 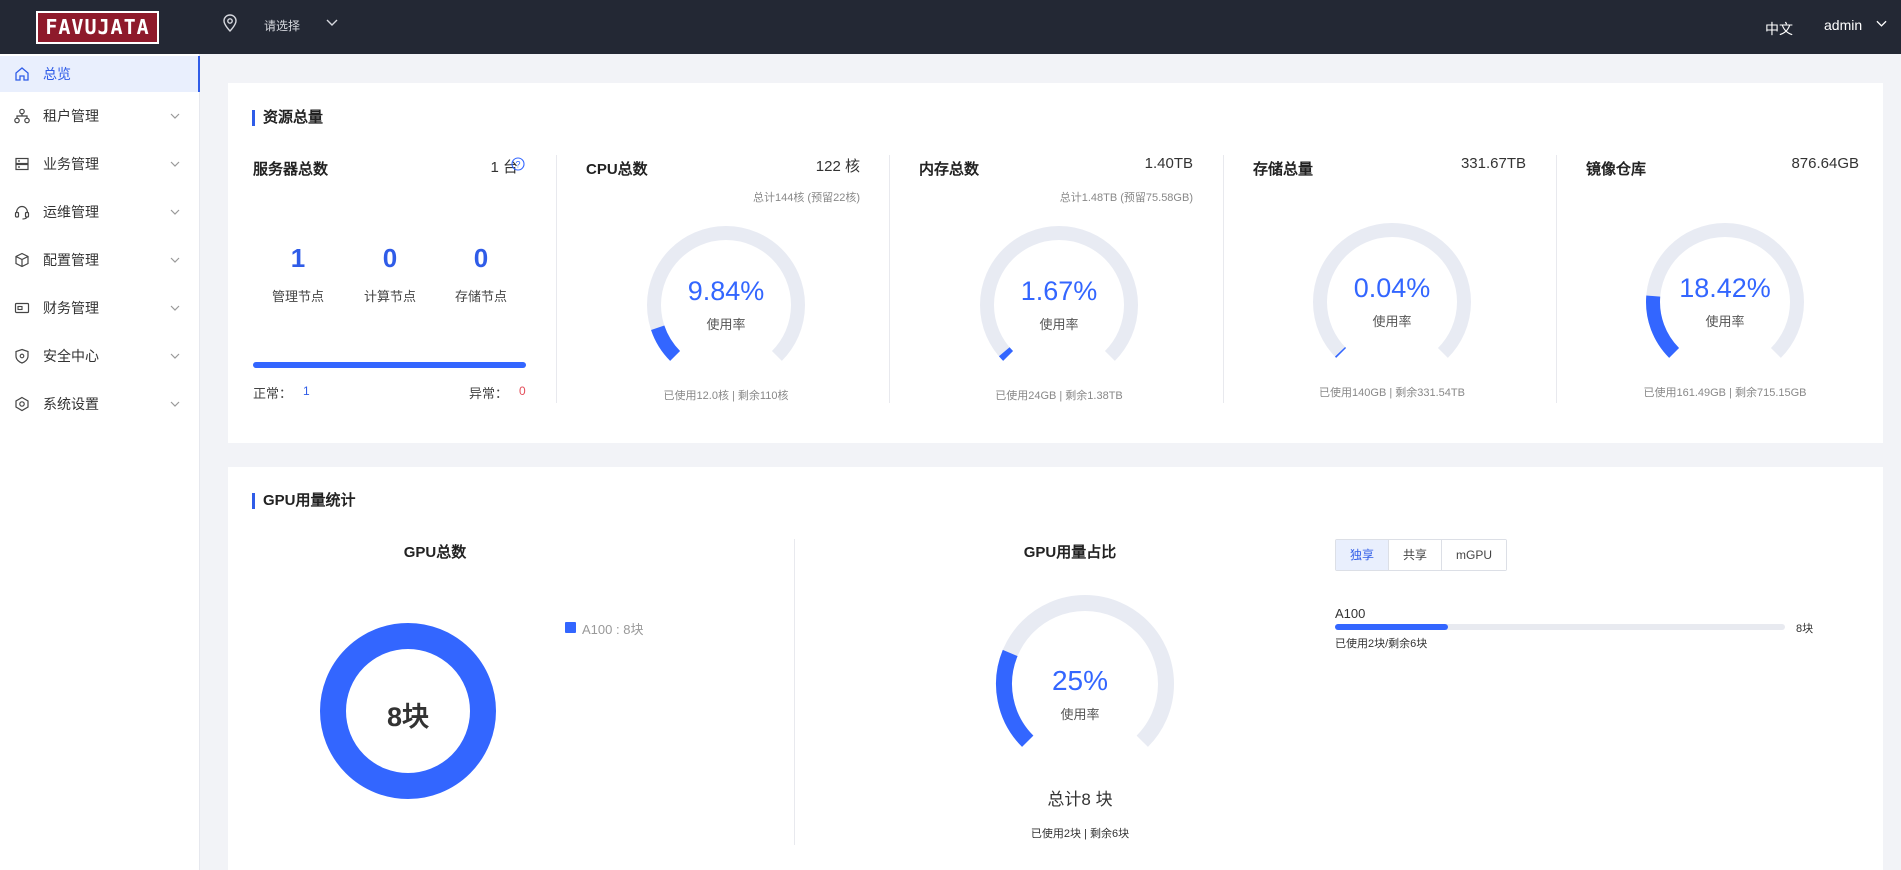 I want to click on language-switch: 中文, so click(x=1779, y=29).